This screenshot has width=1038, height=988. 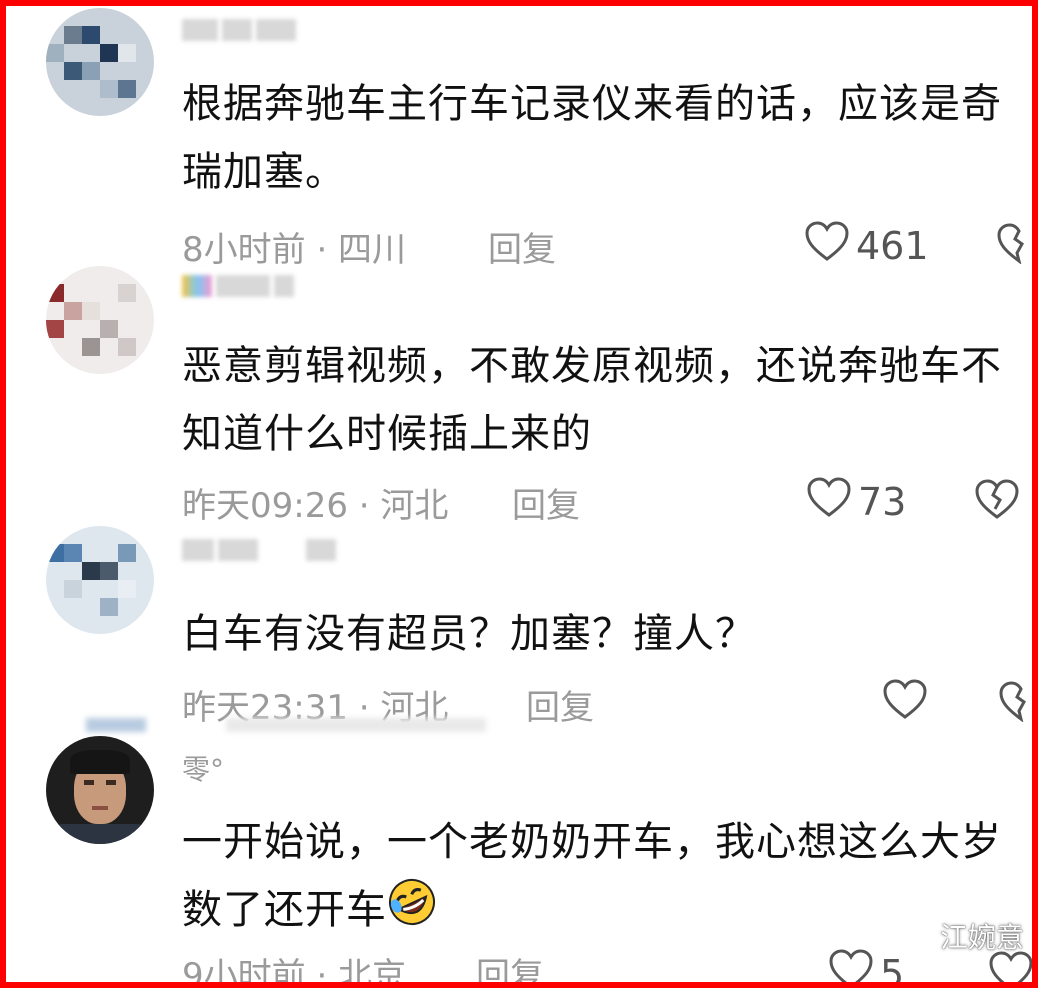 I want to click on username: 零°, so click(x=203, y=768).